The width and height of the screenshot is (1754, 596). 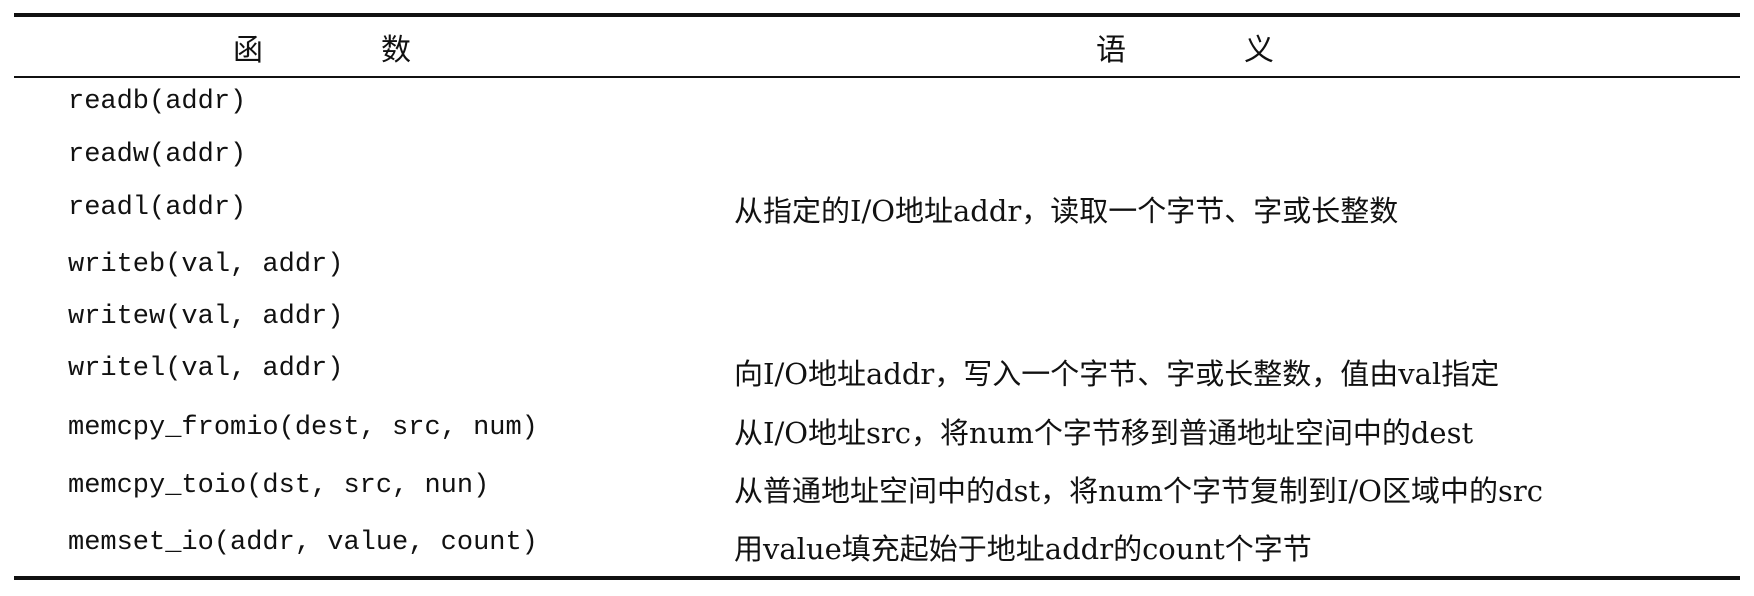 What do you see at coordinates (157, 155) in the screenshot?
I see `function-readw: readw(addr)` at bounding box center [157, 155].